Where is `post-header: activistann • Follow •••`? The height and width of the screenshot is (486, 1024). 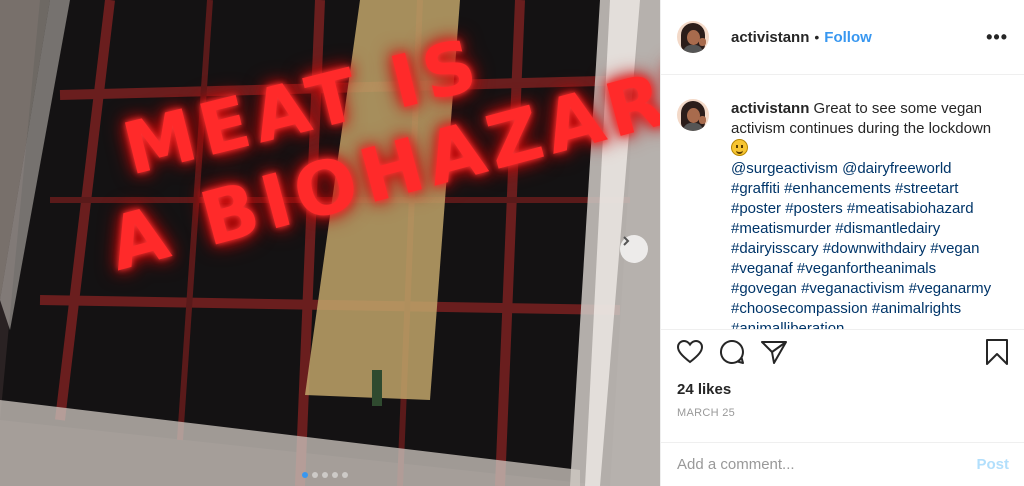 post-header: activistann • Follow ••• is located at coordinates (842, 37).